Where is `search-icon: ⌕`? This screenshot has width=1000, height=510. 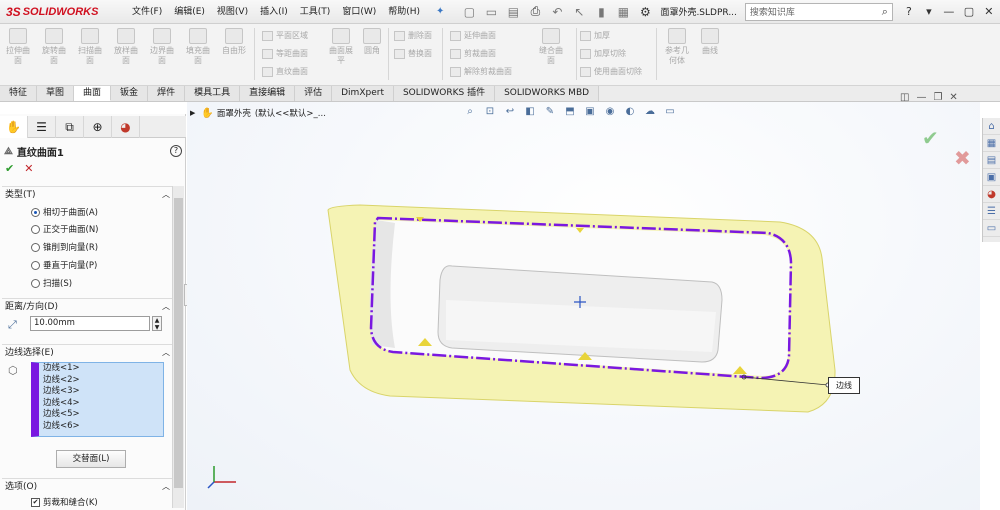
search-icon: ⌕ is located at coordinates (885, 12).